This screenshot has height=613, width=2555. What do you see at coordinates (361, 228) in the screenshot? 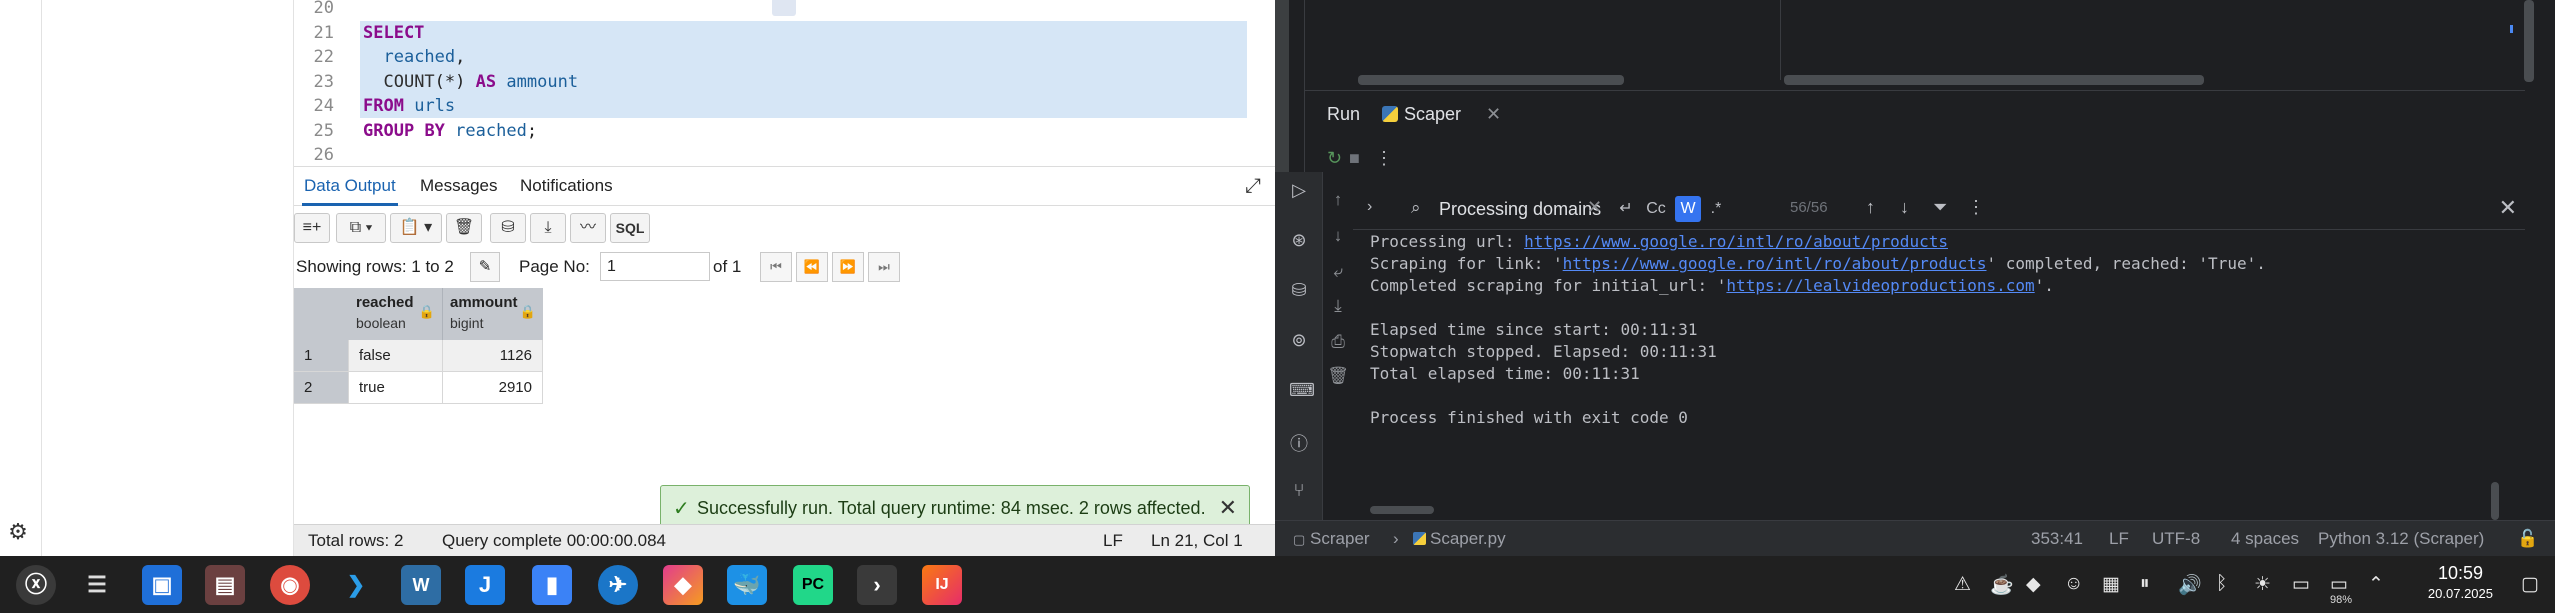
I see `copy-icon: ⧉ ▾` at bounding box center [361, 228].